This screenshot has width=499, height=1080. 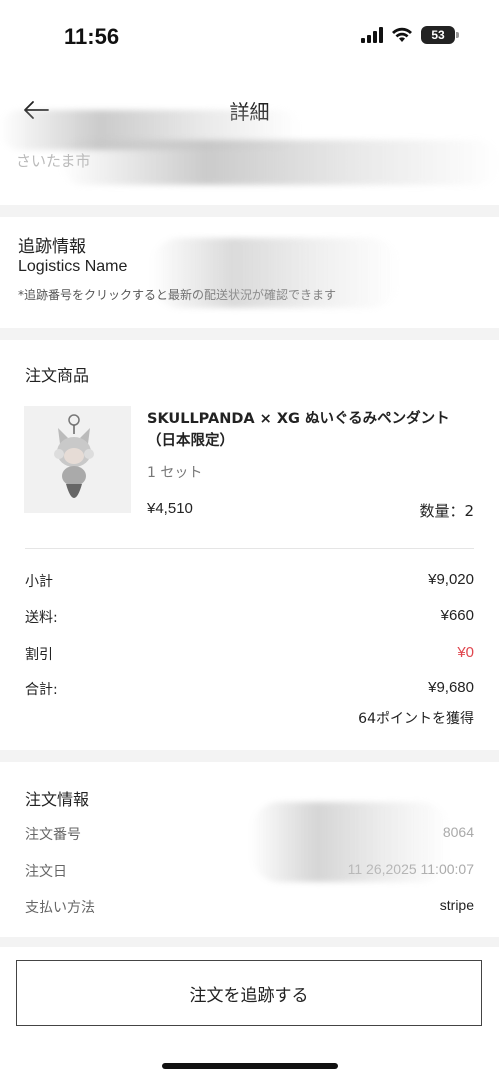 I want to click on info-label: 注文日, so click(x=46, y=872).